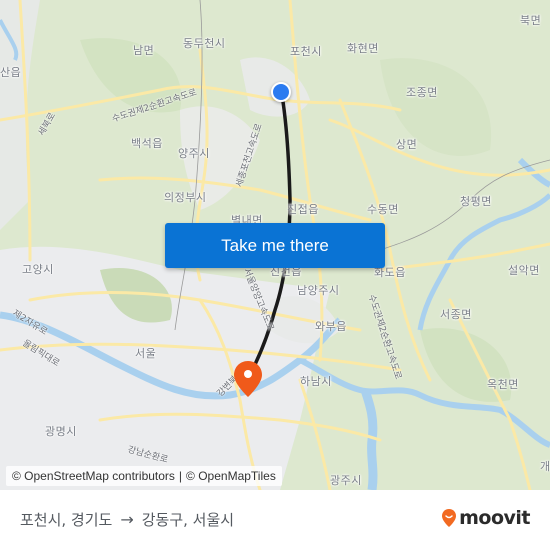 The image size is (550, 550). I want to click on place-label: 북면, so click(531, 20).